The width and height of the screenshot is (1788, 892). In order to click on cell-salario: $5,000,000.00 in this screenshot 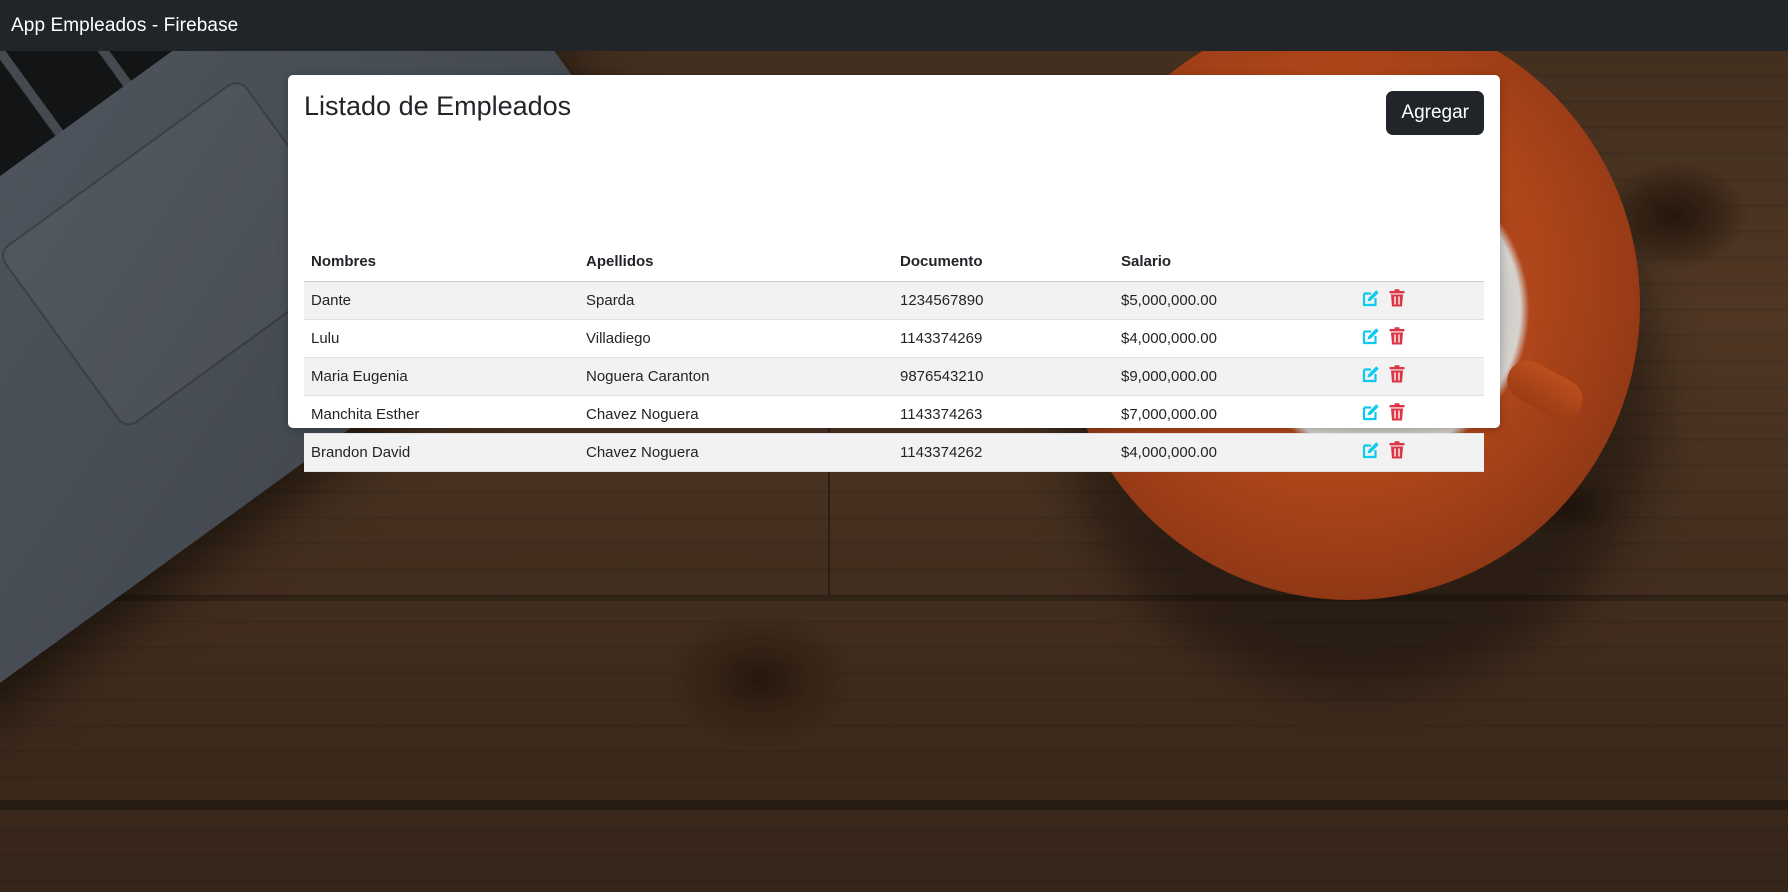, I will do `click(1231, 300)`.